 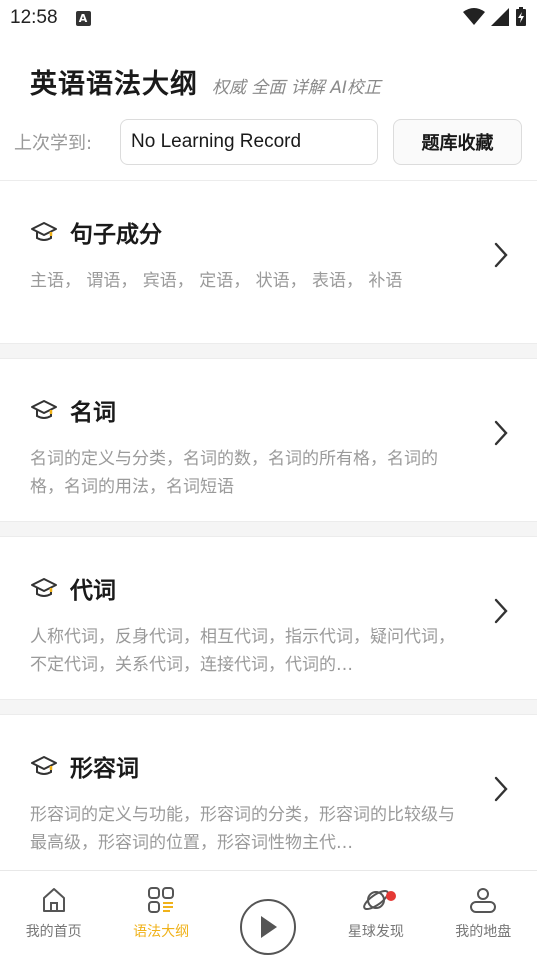 What do you see at coordinates (205, 81) in the screenshot?
I see `page-header: 英语语法大纲 权威 全面 详解 AI校正` at bounding box center [205, 81].